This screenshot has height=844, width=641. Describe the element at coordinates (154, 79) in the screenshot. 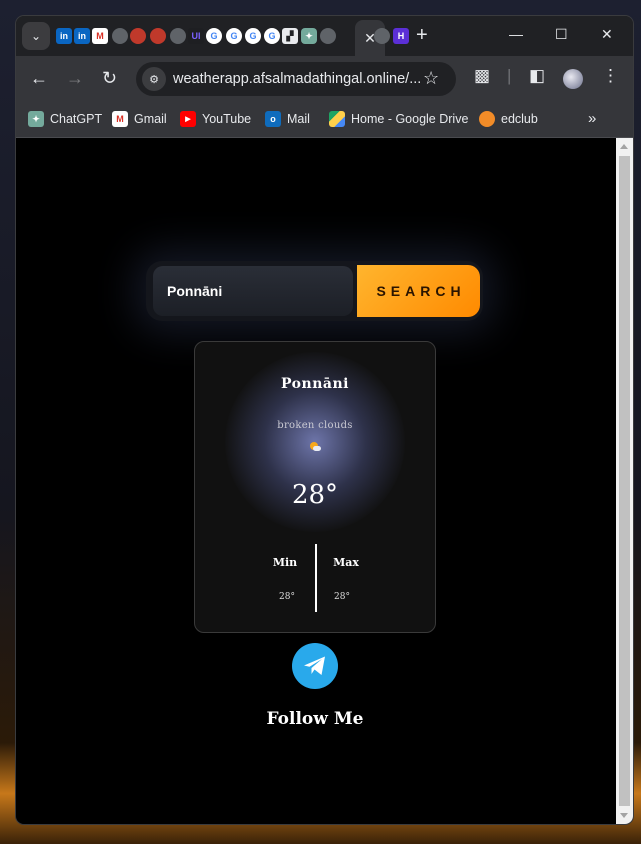

I see `site-info-icon: ⚙` at that location.